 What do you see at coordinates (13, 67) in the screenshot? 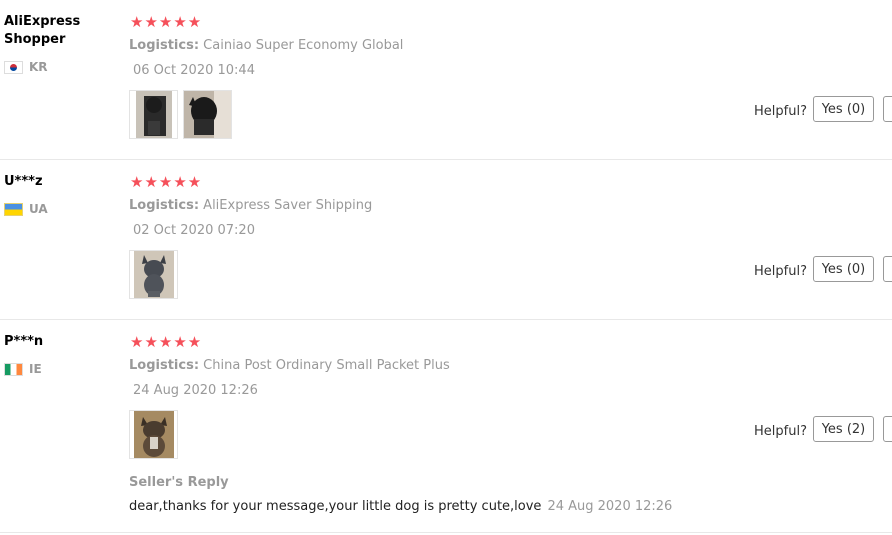
I see `flag-kr-icon` at bounding box center [13, 67].